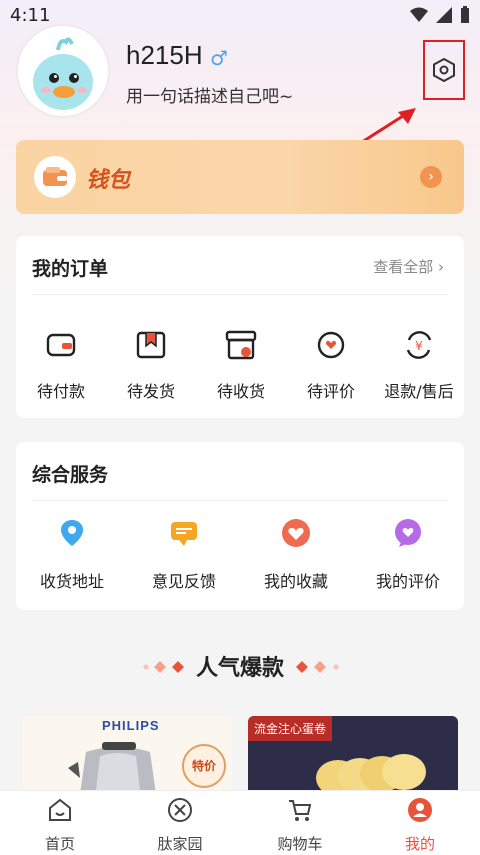 Image resolution: width=480 pixels, height=855 pixels. What do you see at coordinates (204, 766) in the screenshot?
I see `product-sale-tag: 特价` at bounding box center [204, 766].